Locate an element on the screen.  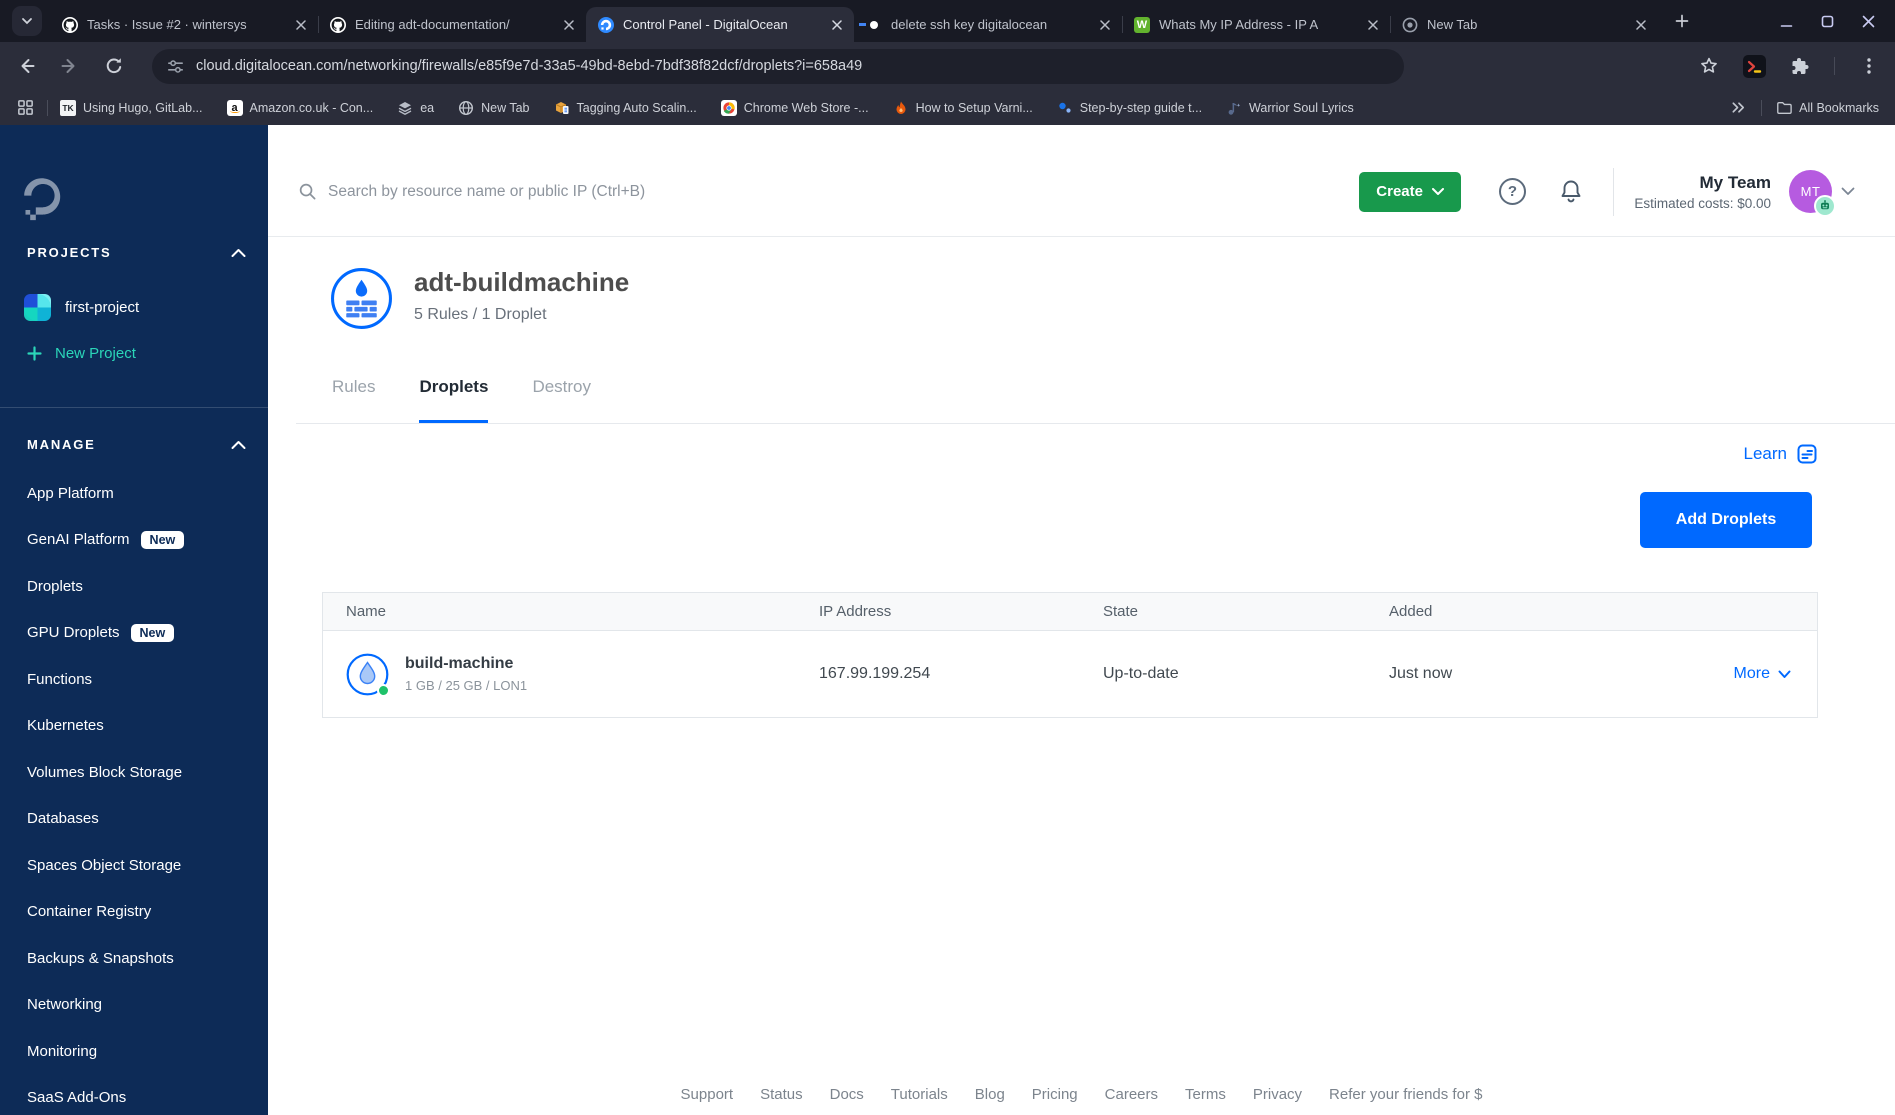
sidebar-item-networking: Networking is located at coordinates (134, 1005).